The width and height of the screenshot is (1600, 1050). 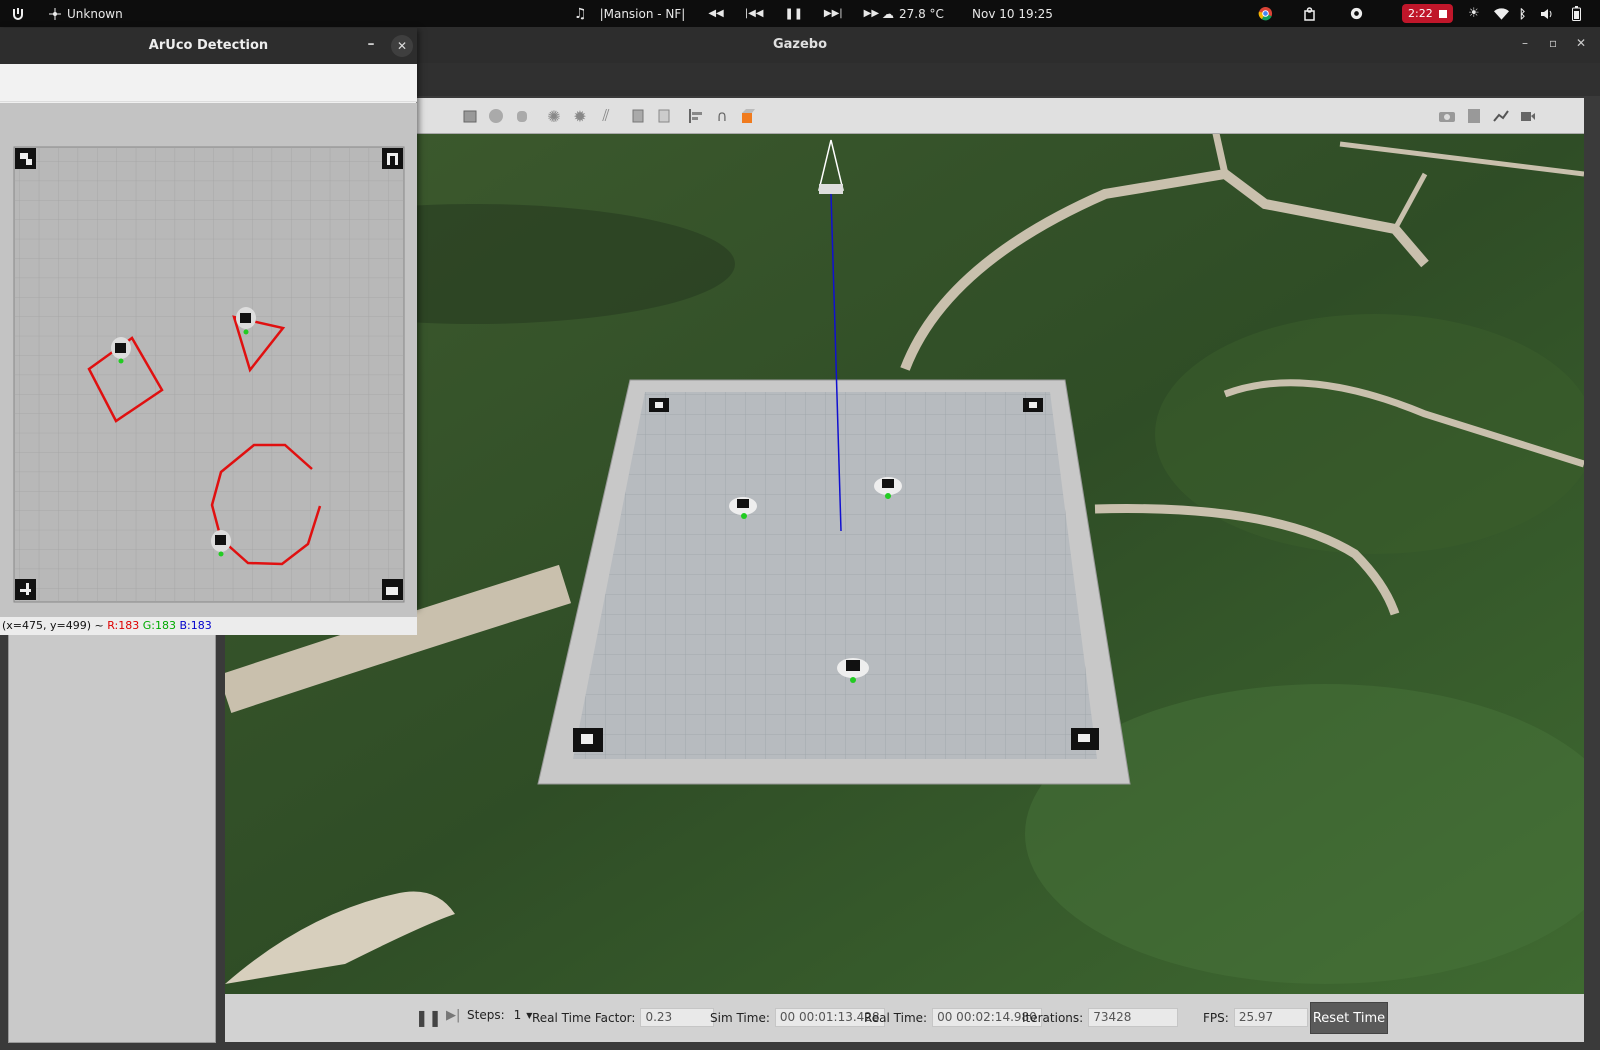 What do you see at coordinates (53, 625) in the screenshot?
I see `cursor-coords: (x=475, y=499) ~` at bounding box center [53, 625].